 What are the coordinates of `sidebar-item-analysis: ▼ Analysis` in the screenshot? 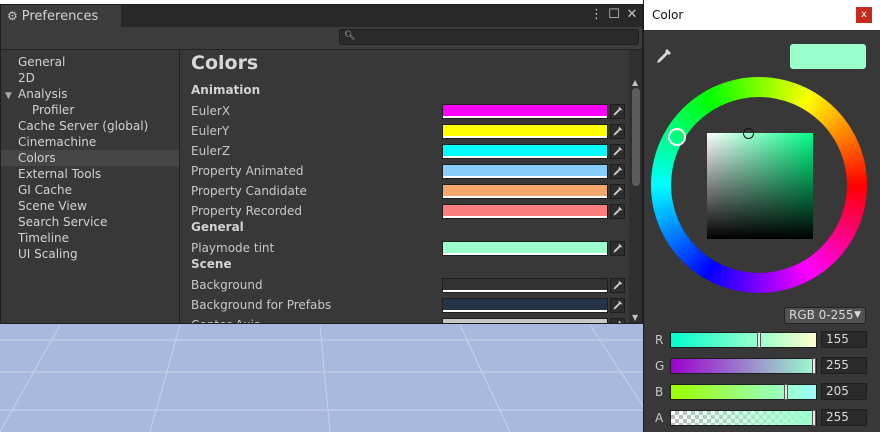 It's located at (90, 94).